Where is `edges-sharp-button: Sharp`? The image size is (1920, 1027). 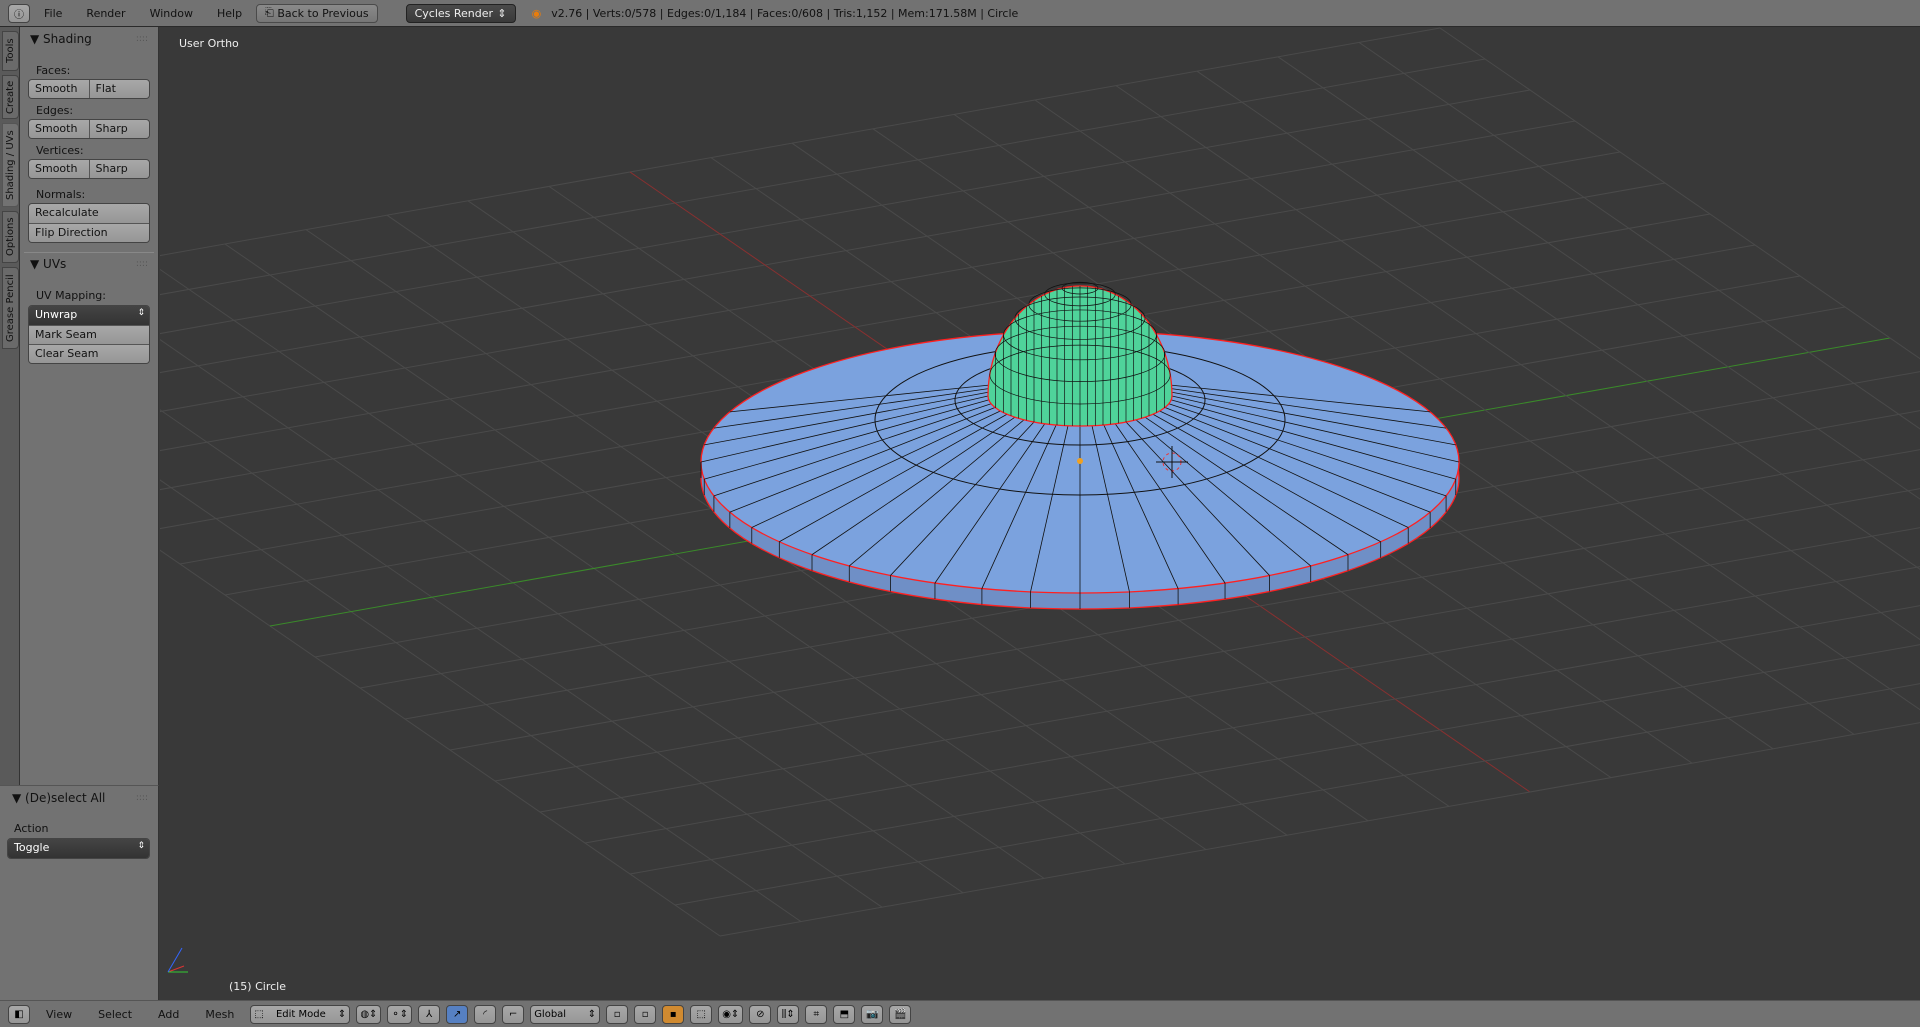
edges-sharp-button: Sharp is located at coordinates (118, 129).